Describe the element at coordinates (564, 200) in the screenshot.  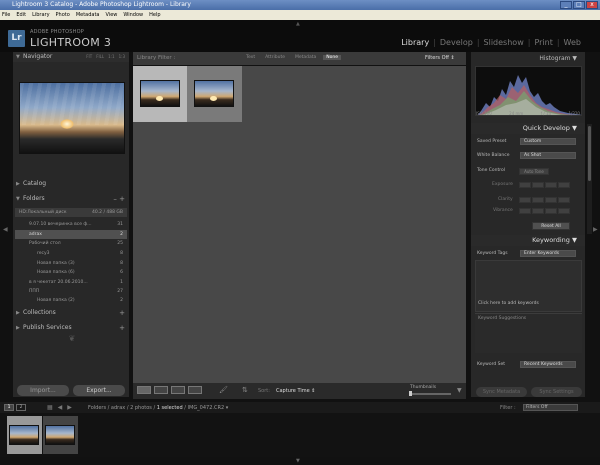
I see `clarity-up-large` at that location.